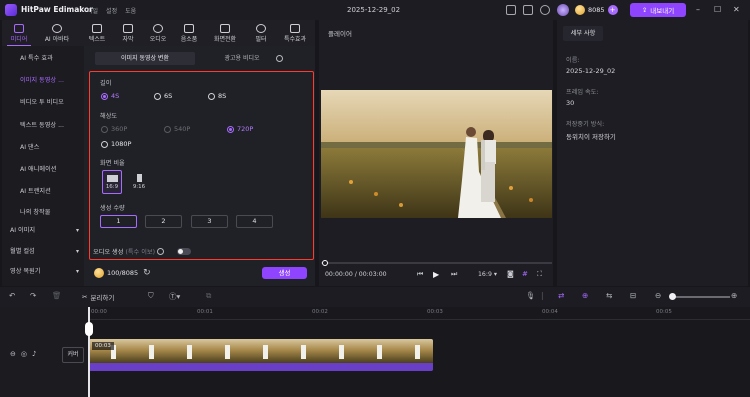 The image size is (750, 397). I want to click on snap-icon: ⇆, so click(609, 295).